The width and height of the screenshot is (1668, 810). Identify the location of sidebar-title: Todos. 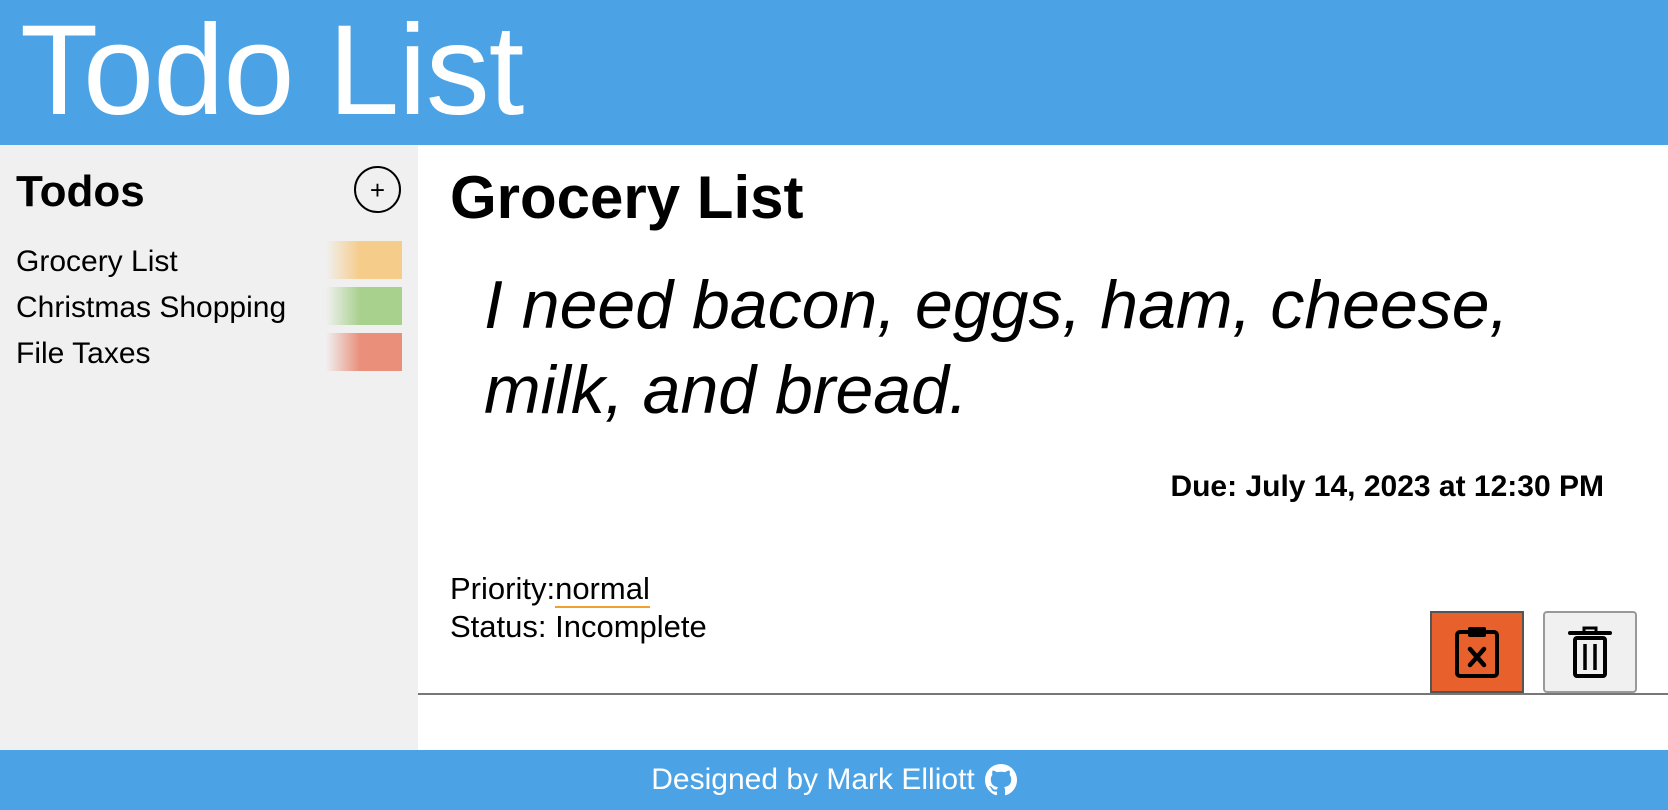
(80, 191).